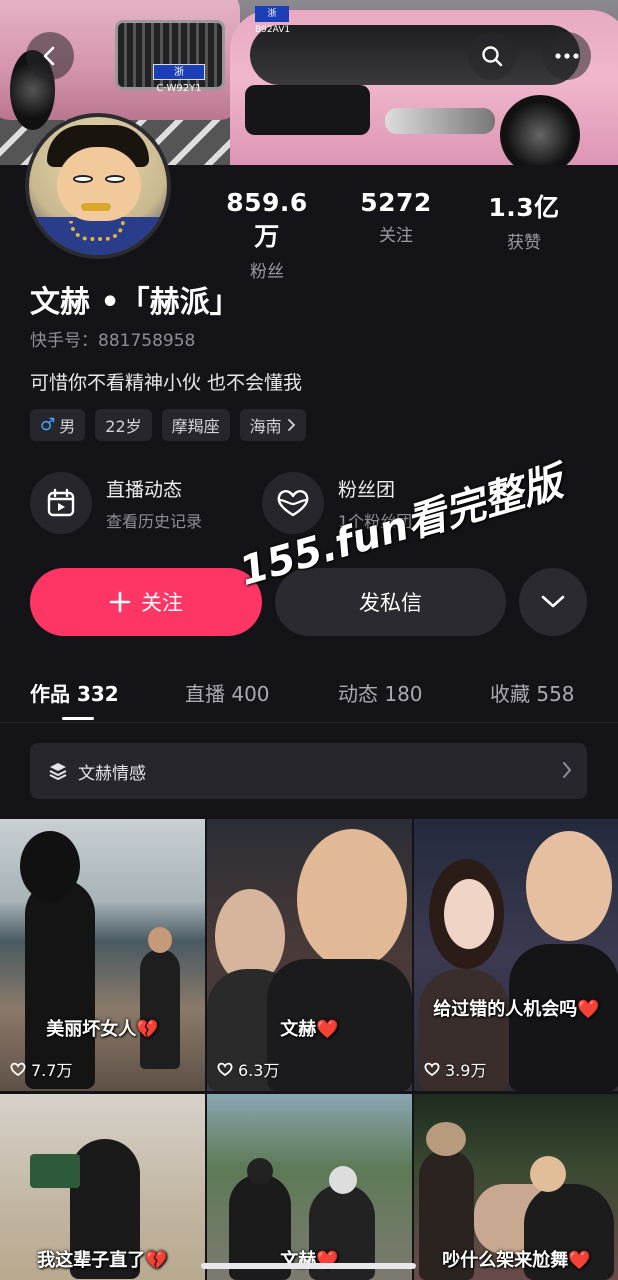 The height and width of the screenshot is (1280, 618). Describe the element at coordinates (380, 692) in the screenshot. I see `tab-moments: 动态 180` at that location.